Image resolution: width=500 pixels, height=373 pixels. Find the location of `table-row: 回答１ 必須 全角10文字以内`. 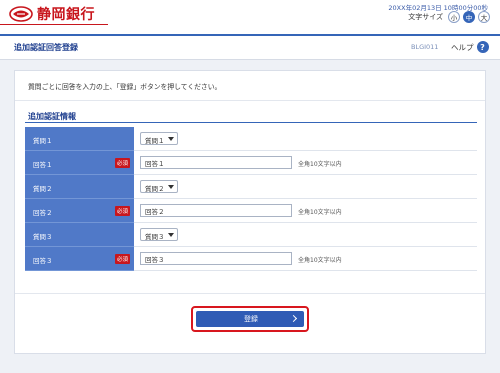

table-row: 回答１ 必須 全角10文字以内 is located at coordinates (251, 163).